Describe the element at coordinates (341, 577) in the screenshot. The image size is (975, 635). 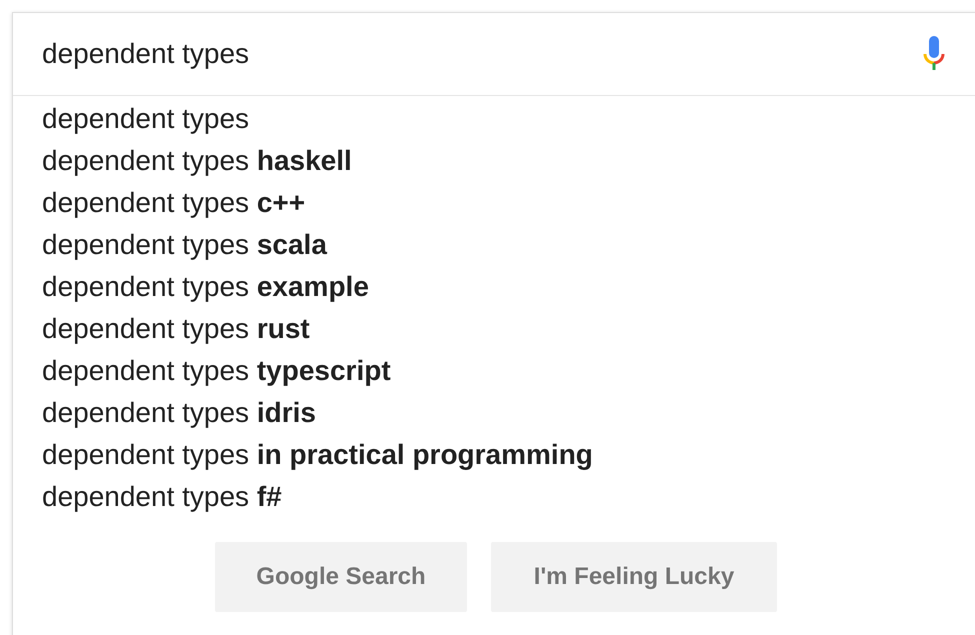
I see `search-button: Google Search` at that location.